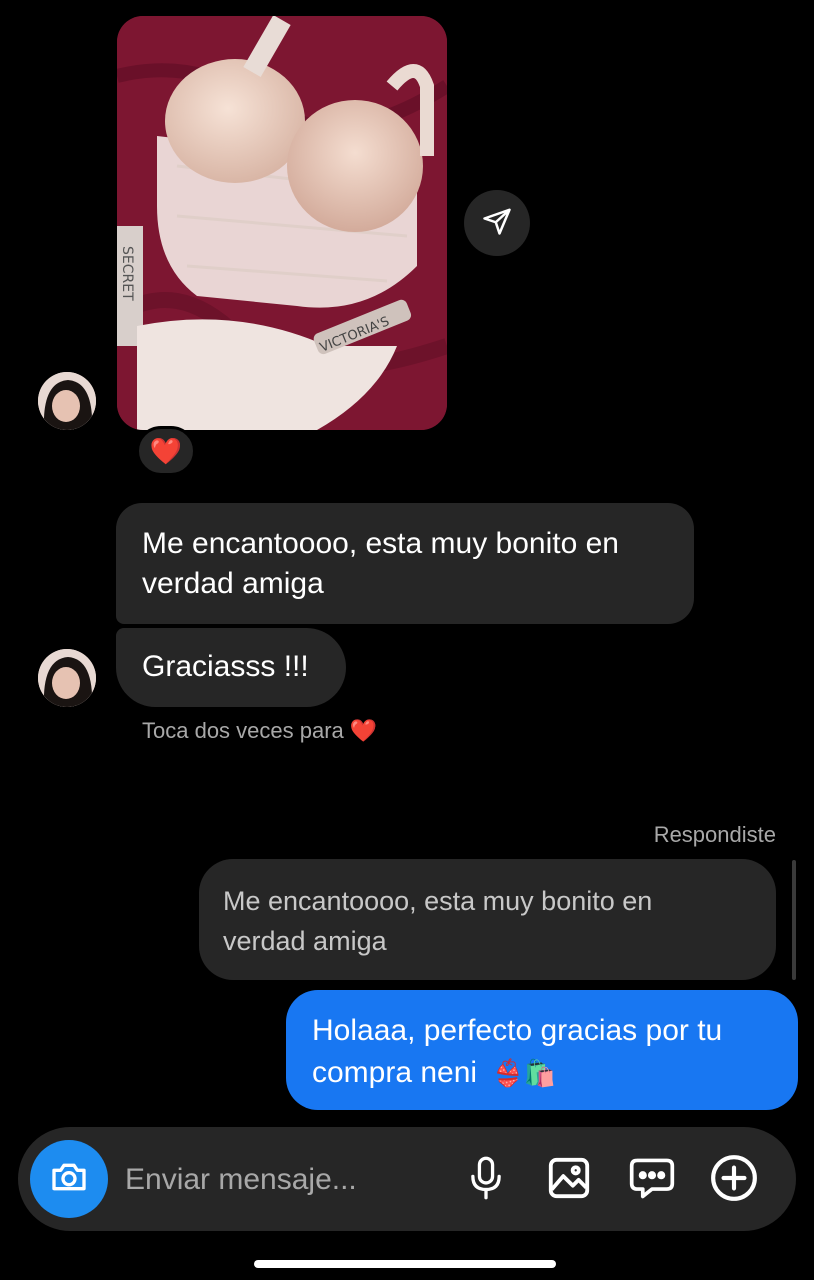 This screenshot has height=1280, width=814. Describe the element at coordinates (127, 273) in the screenshot. I see `strap-text-secret: SECRET` at that location.